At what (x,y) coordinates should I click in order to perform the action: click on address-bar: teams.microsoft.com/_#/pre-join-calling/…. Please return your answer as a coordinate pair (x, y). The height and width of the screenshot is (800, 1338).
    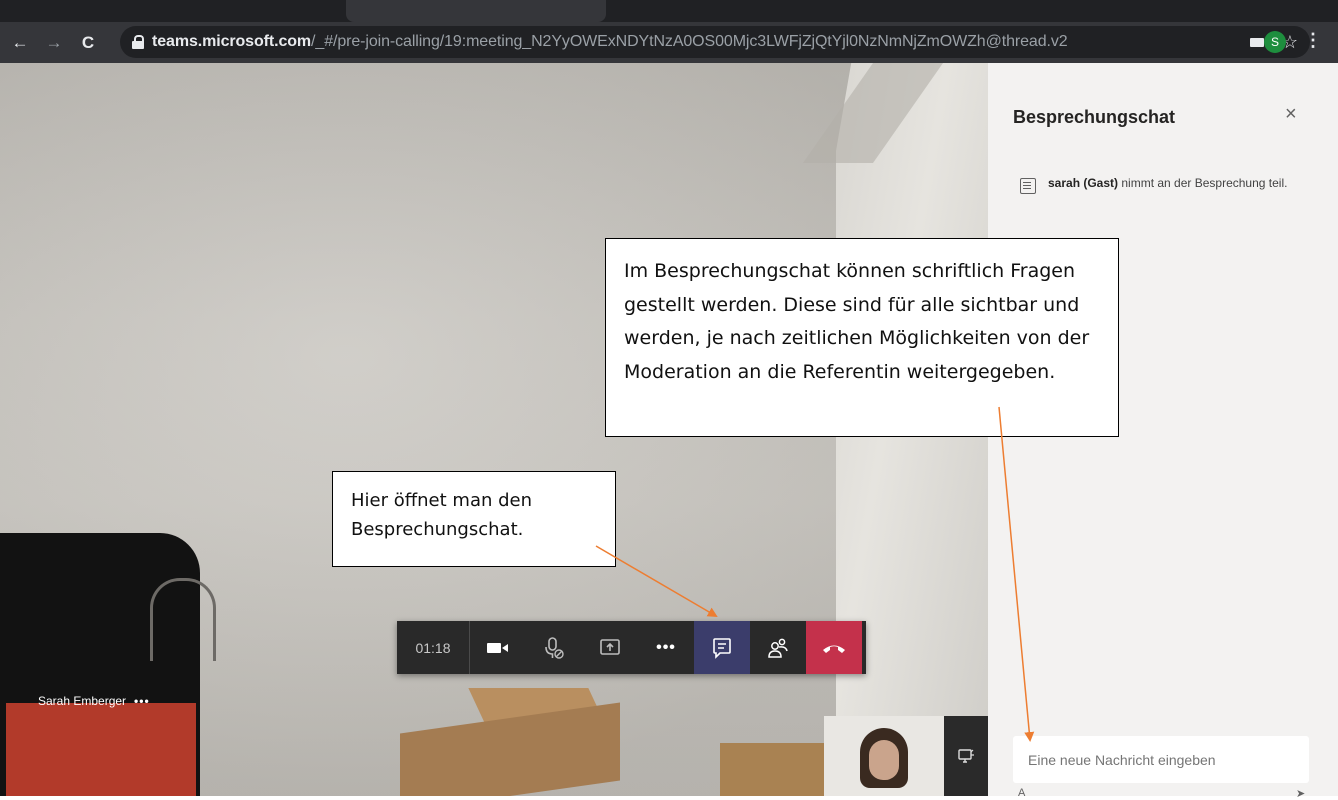
    Looking at the image, I should click on (715, 42).